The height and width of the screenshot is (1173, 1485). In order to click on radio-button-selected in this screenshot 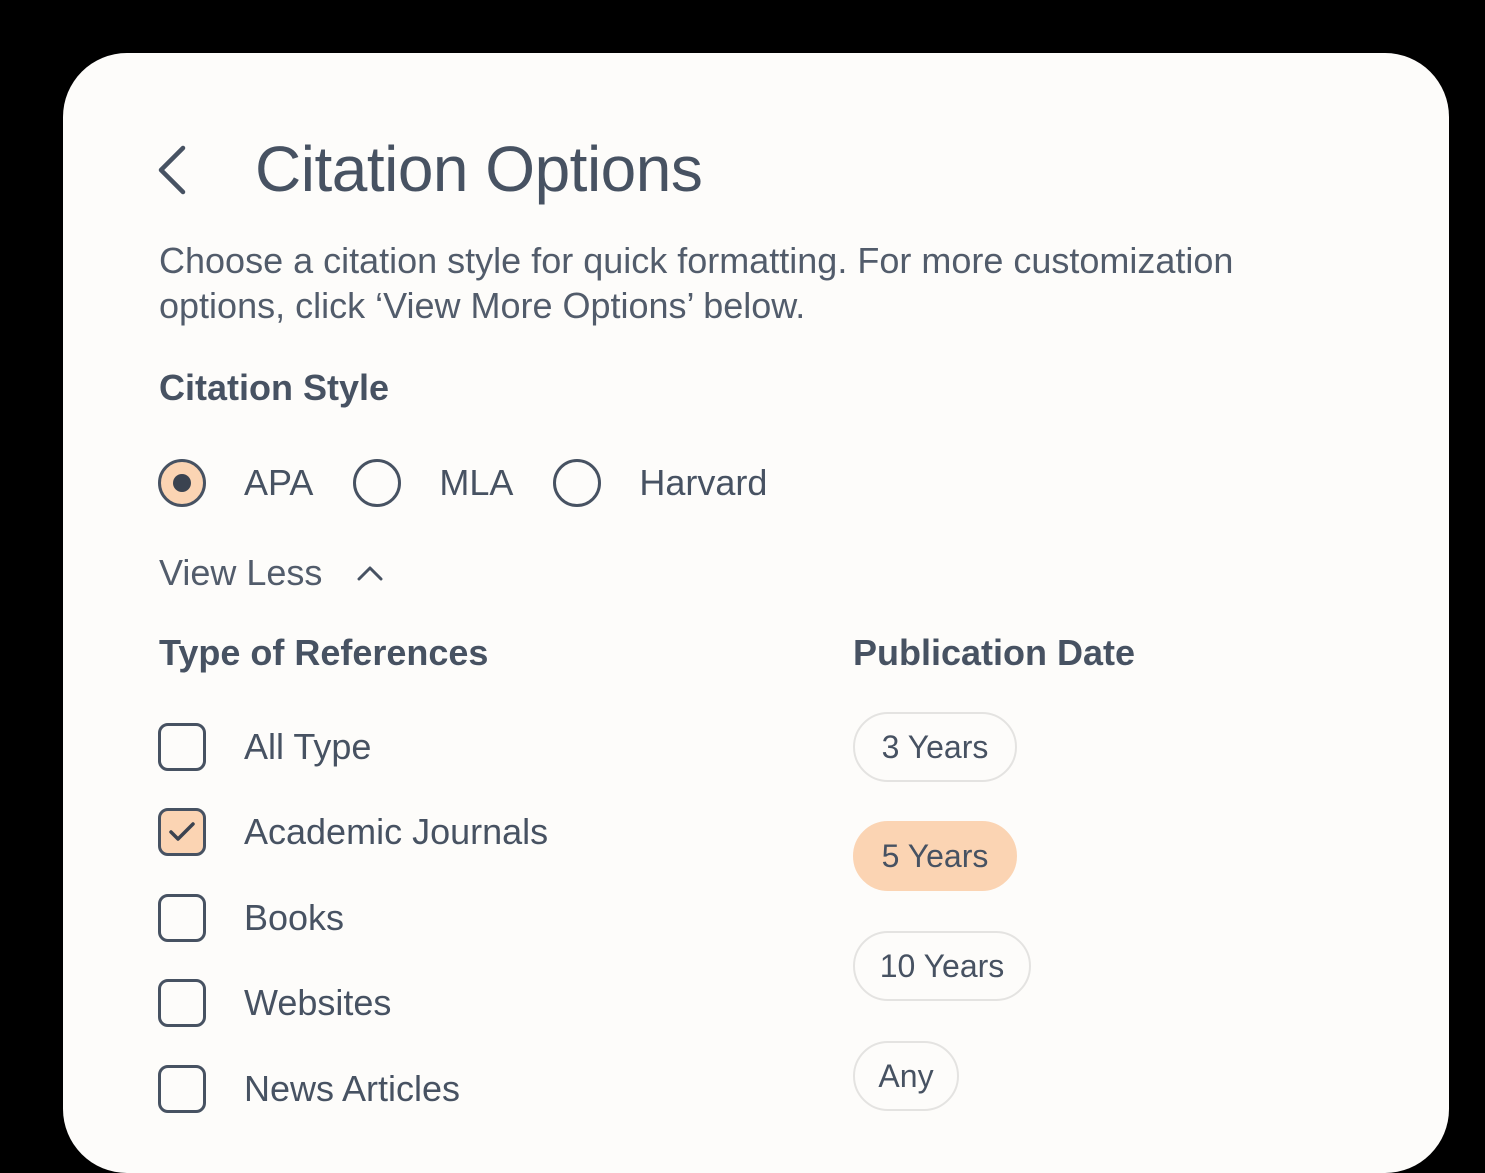, I will do `click(182, 483)`.